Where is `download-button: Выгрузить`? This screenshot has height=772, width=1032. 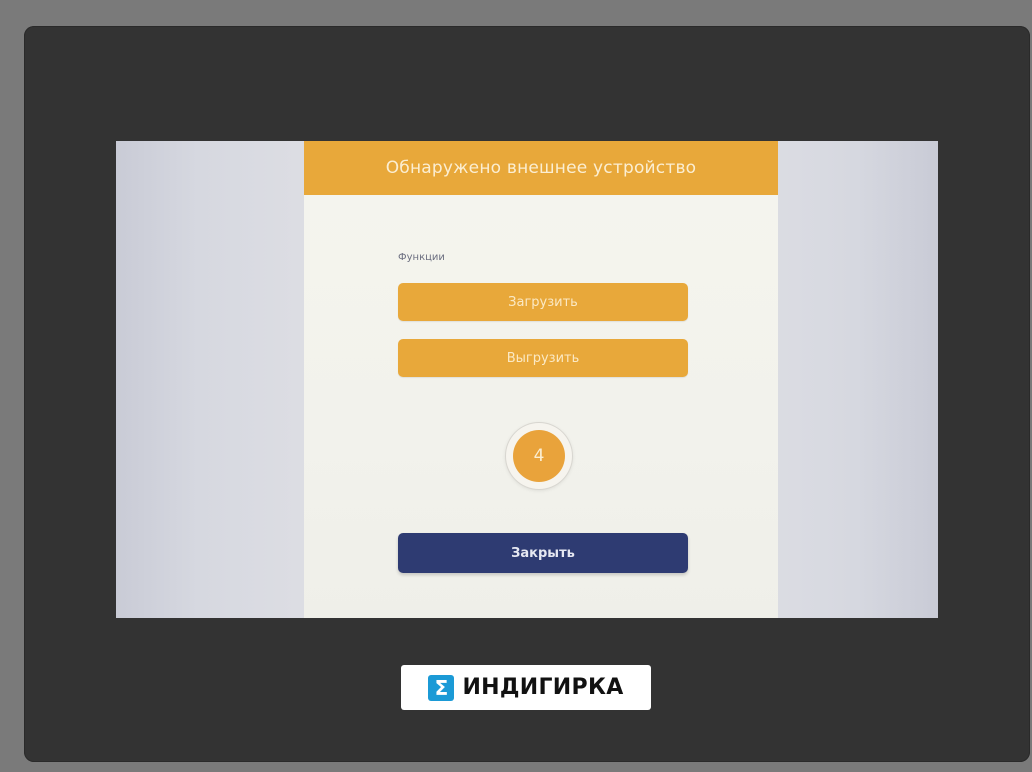 download-button: Выгрузить is located at coordinates (543, 358).